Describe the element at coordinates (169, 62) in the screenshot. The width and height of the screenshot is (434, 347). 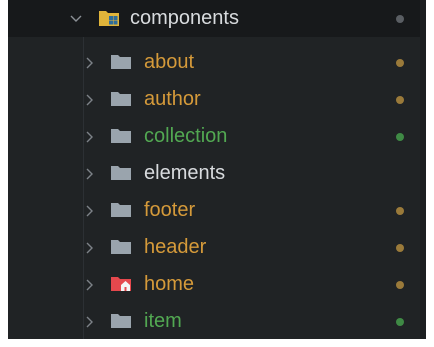
I see `tree-item-label: about` at that location.